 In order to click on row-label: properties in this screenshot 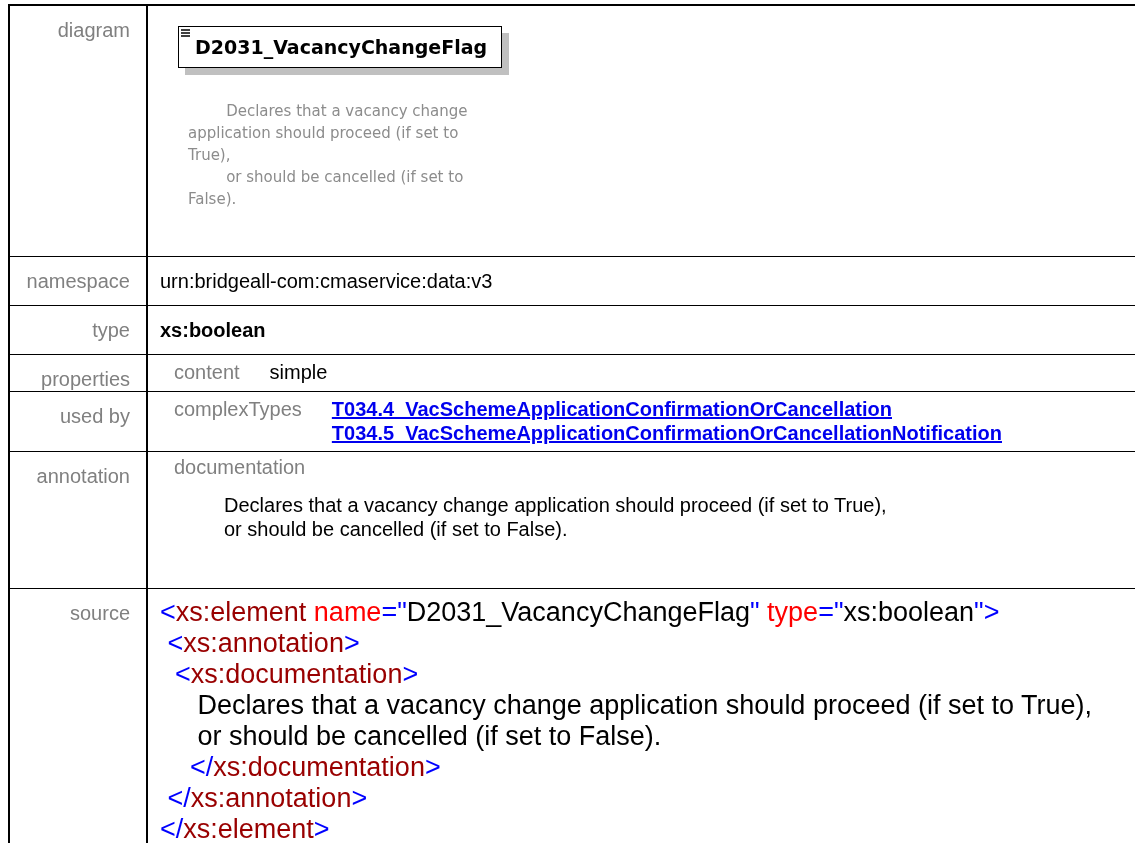, I will do `click(85, 379)`.